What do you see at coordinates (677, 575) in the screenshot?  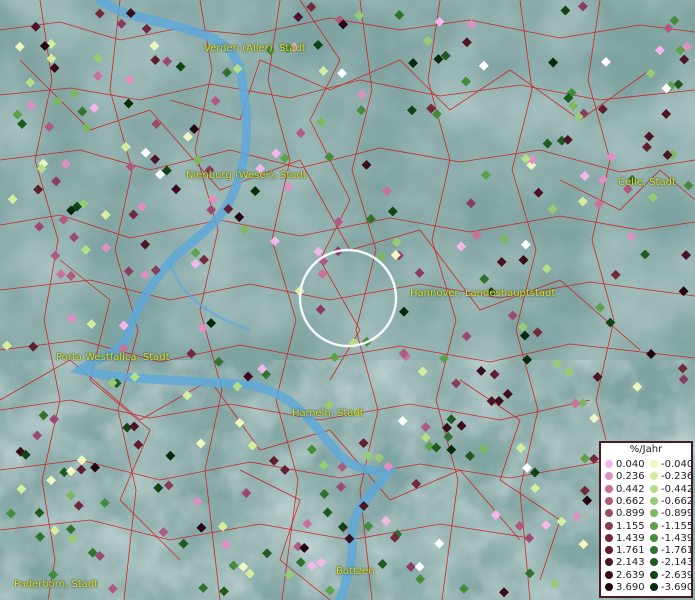 I see `legend-value: -2.639` at bounding box center [677, 575].